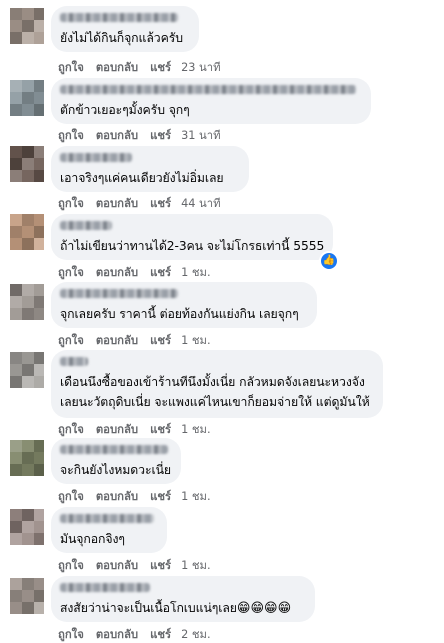 This screenshot has height=643, width=444. I want to click on comment-actions: ถูกใจ ตอบกลับ แชร์ 23 นาที, so click(139, 67).